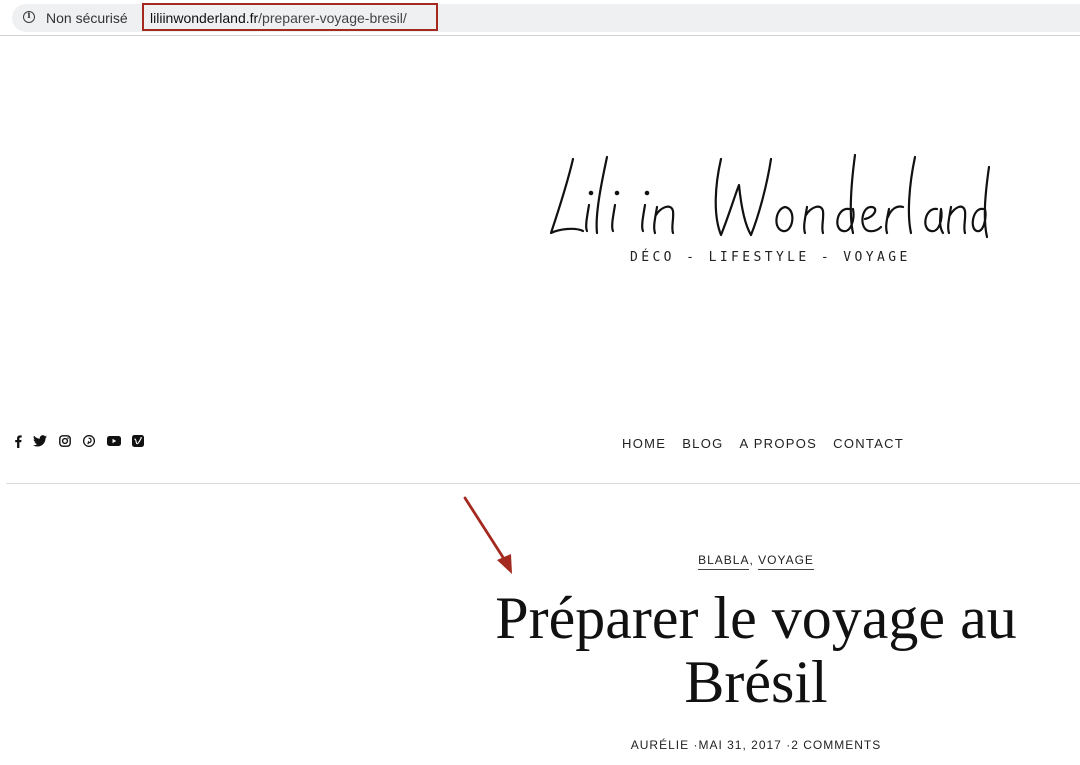 The height and width of the screenshot is (765, 1080). Describe the element at coordinates (18, 442) in the screenshot. I see `facebook-icon` at that location.